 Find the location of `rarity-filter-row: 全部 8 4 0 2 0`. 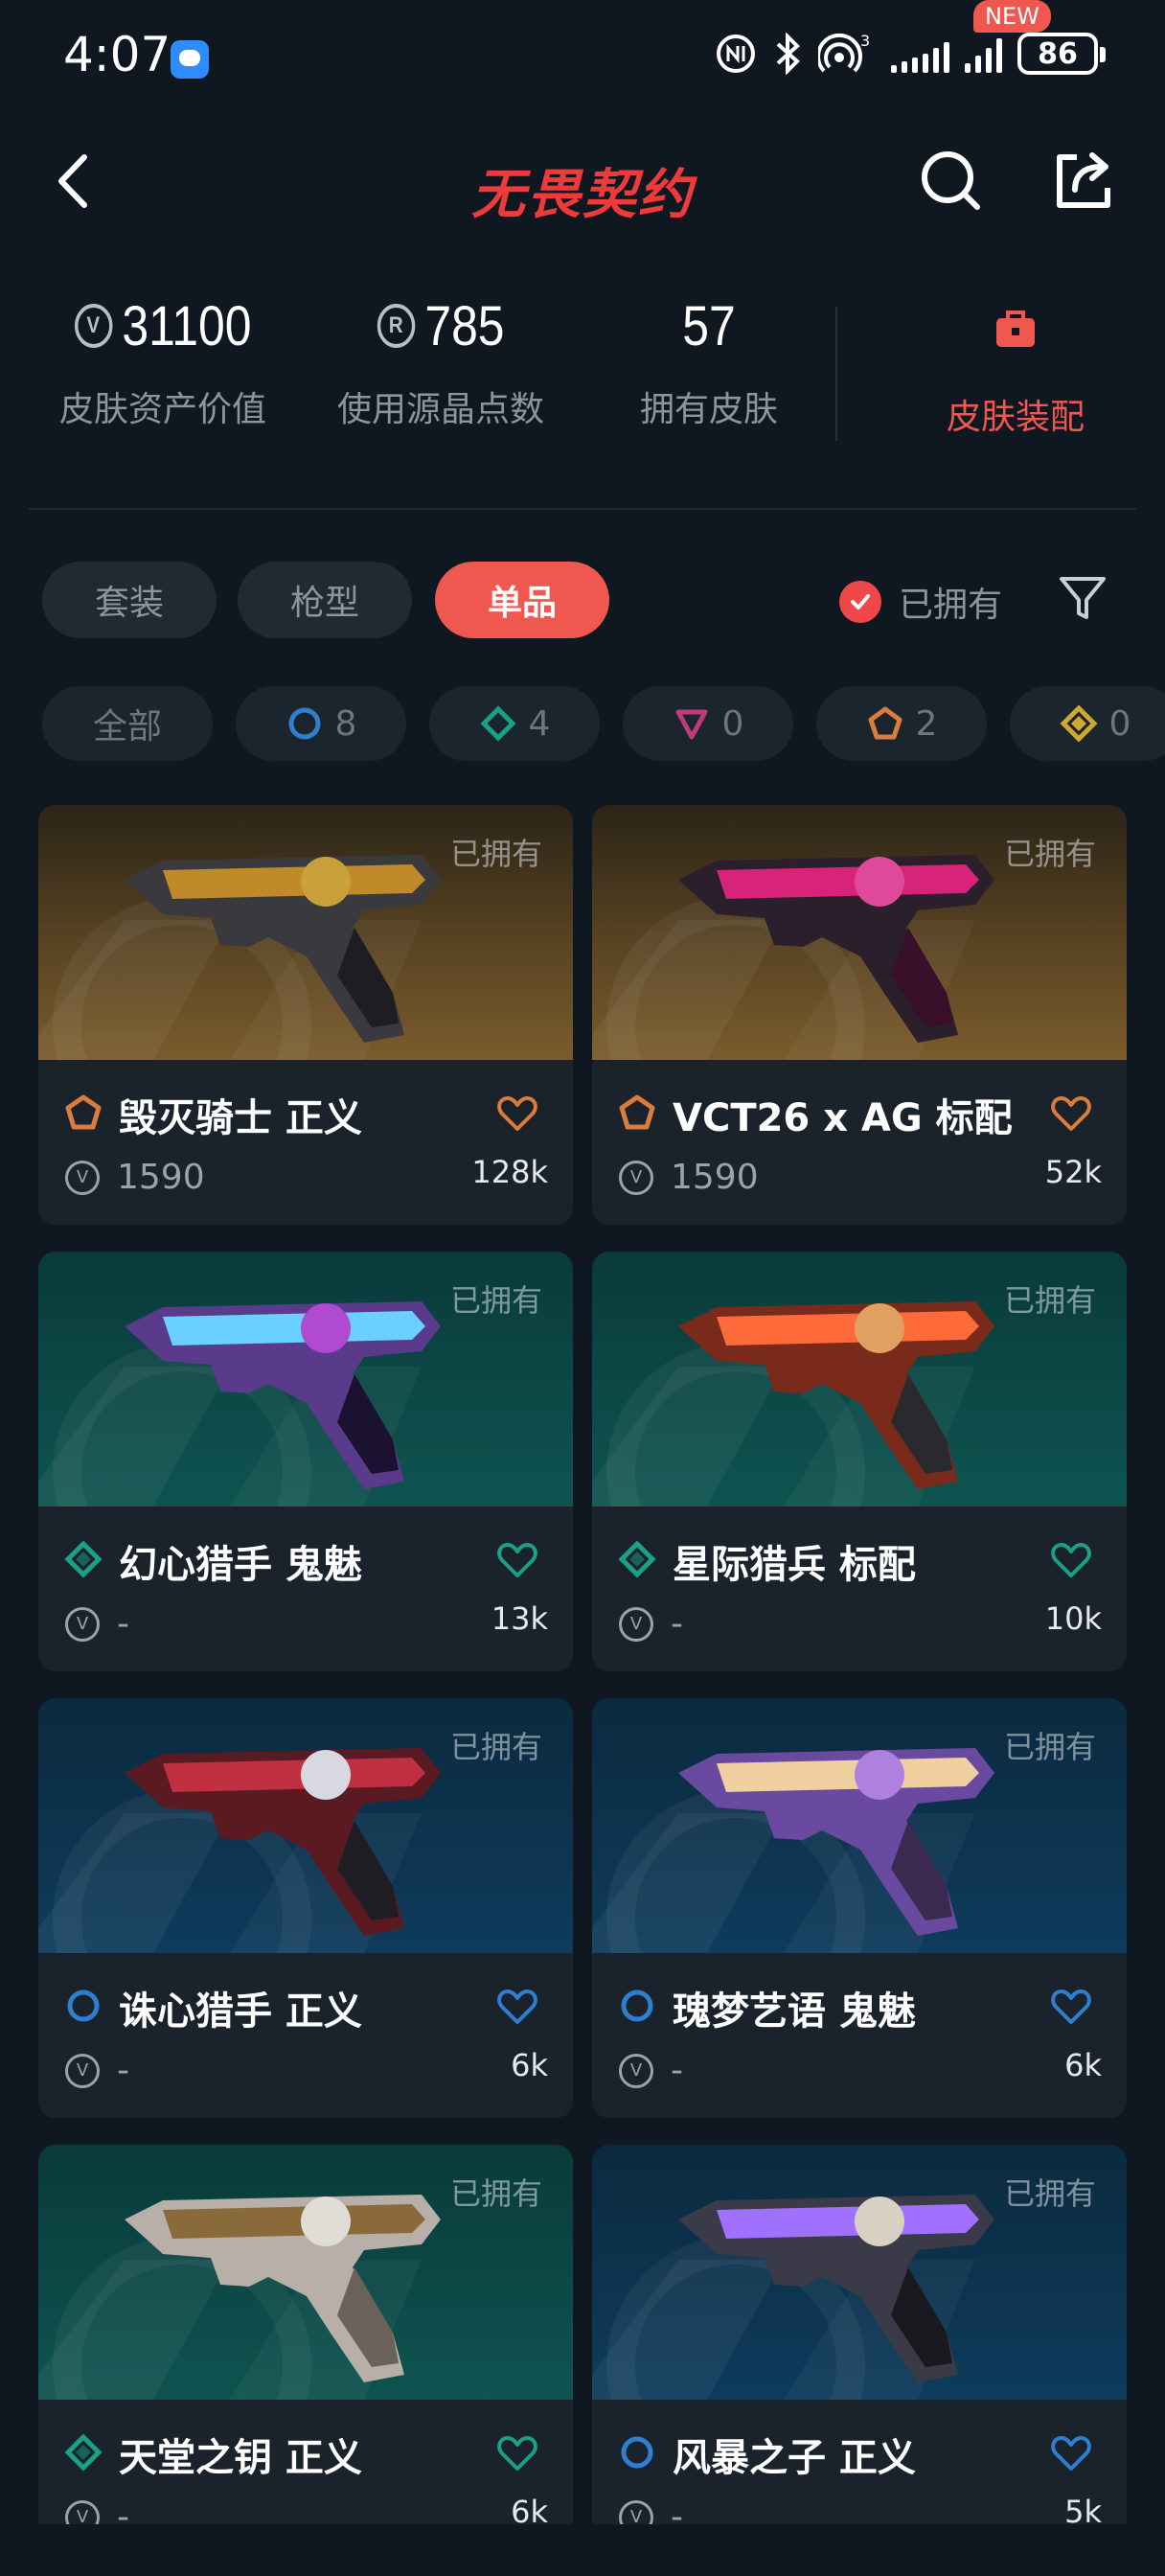

rarity-filter-row: 全部 8 4 0 2 0 is located at coordinates (604, 724).